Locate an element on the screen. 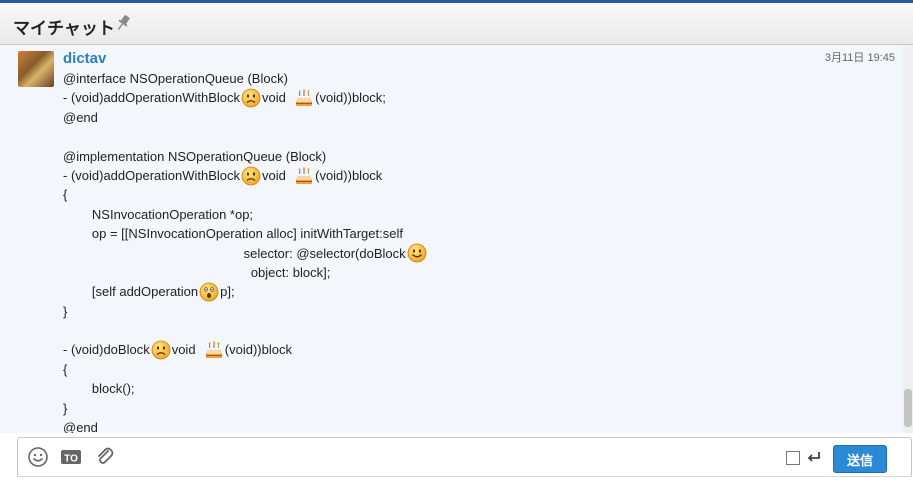 The width and height of the screenshot is (913, 484). message-text: p]; is located at coordinates (227, 292).